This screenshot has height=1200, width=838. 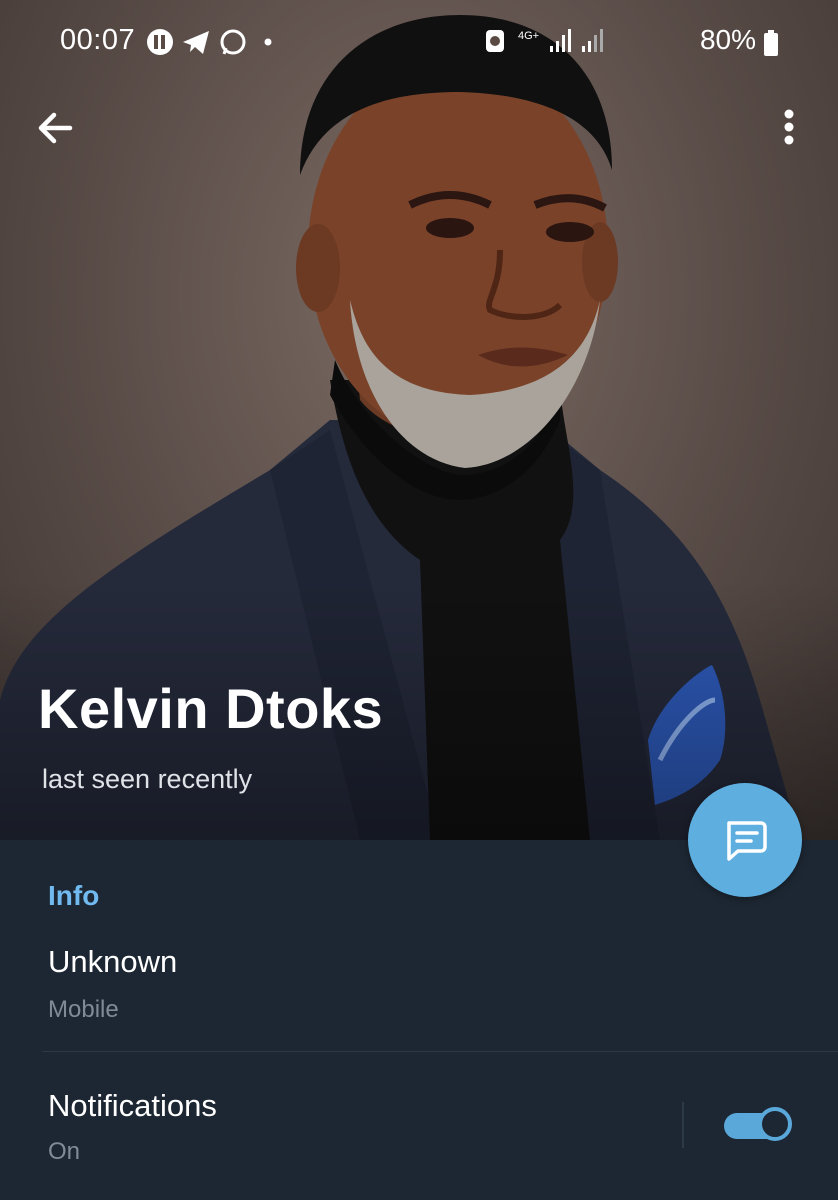 I want to click on app-notification-icon, so click(x=160, y=42).